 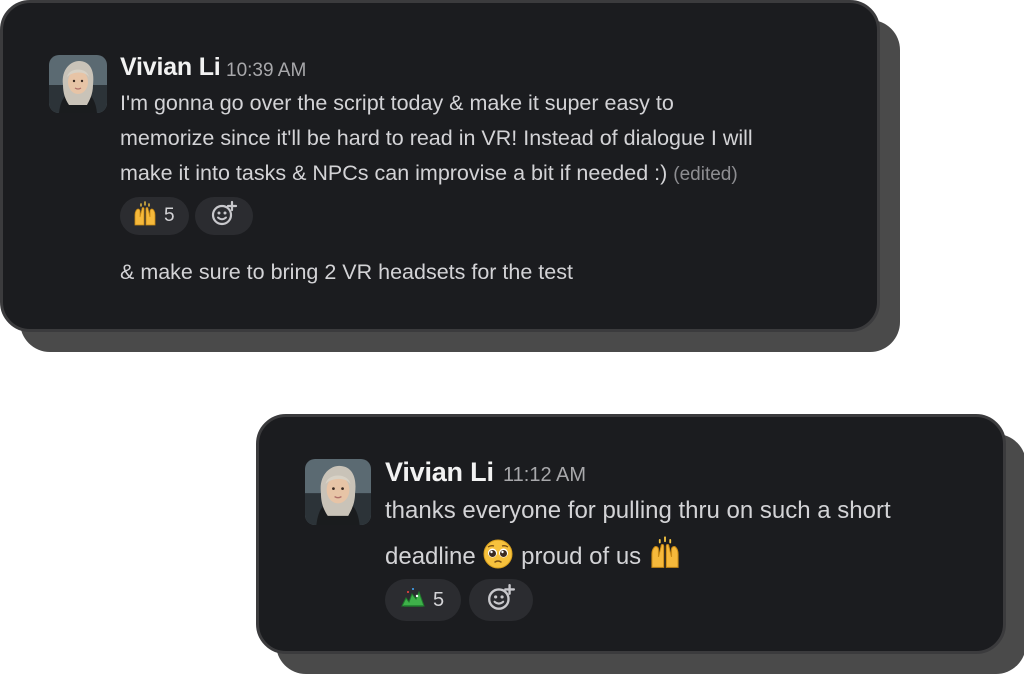 What do you see at coordinates (430, 556) in the screenshot?
I see `message-line-2-a: deadline` at bounding box center [430, 556].